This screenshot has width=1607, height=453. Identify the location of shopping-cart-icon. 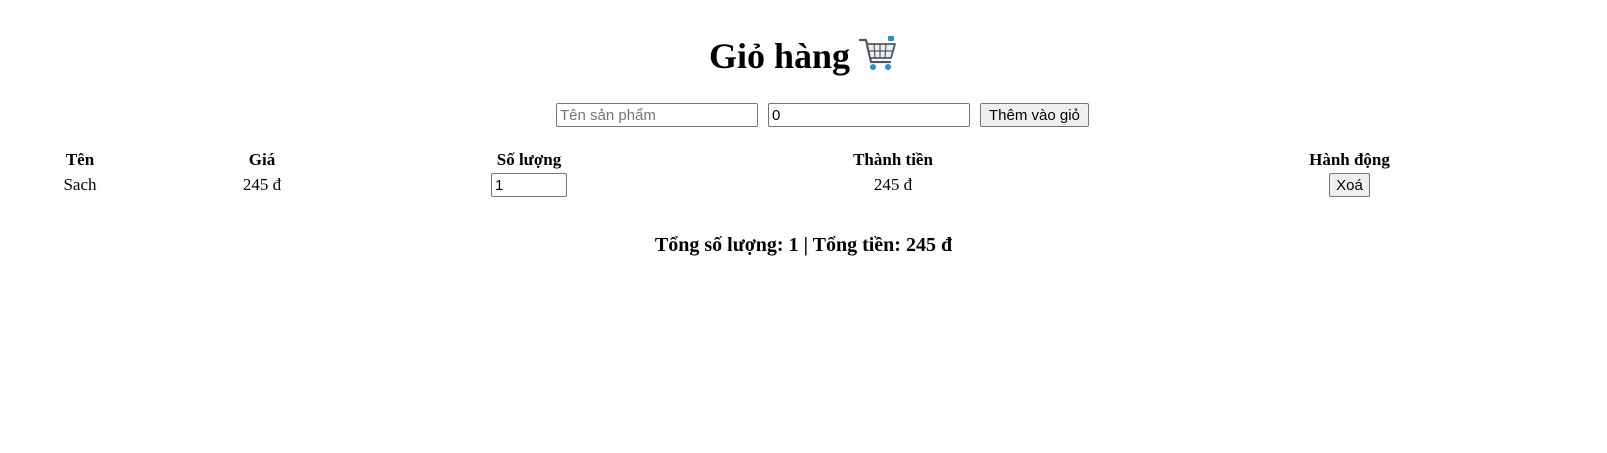
(878, 54).